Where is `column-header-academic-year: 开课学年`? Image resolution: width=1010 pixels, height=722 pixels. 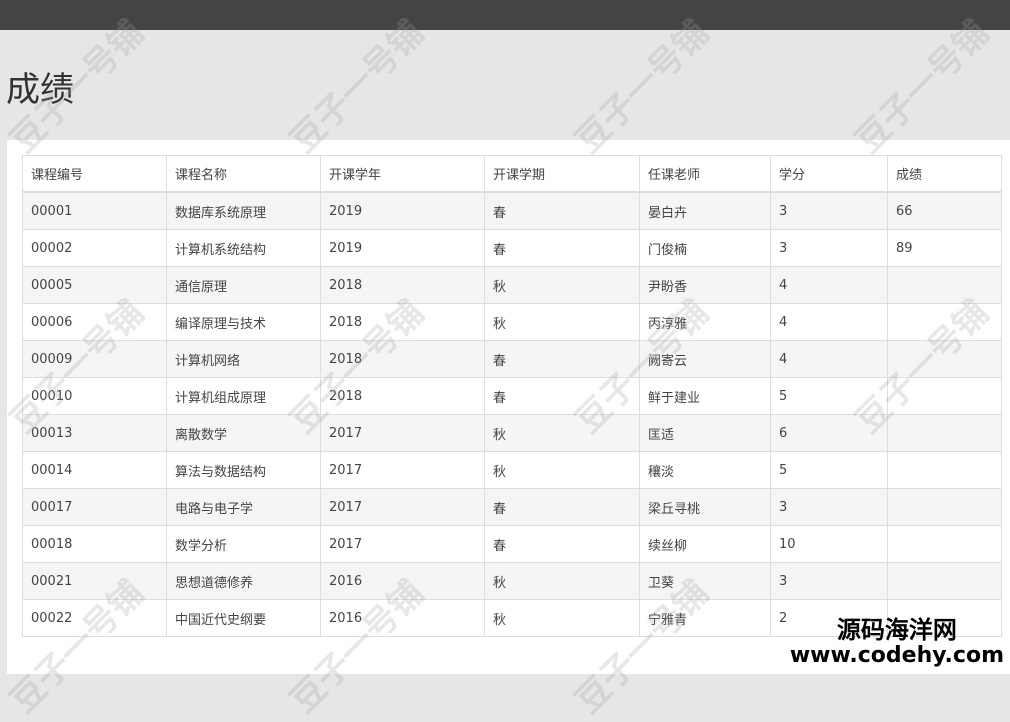
column-header-academic-year: 开课学年 is located at coordinates (402, 174).